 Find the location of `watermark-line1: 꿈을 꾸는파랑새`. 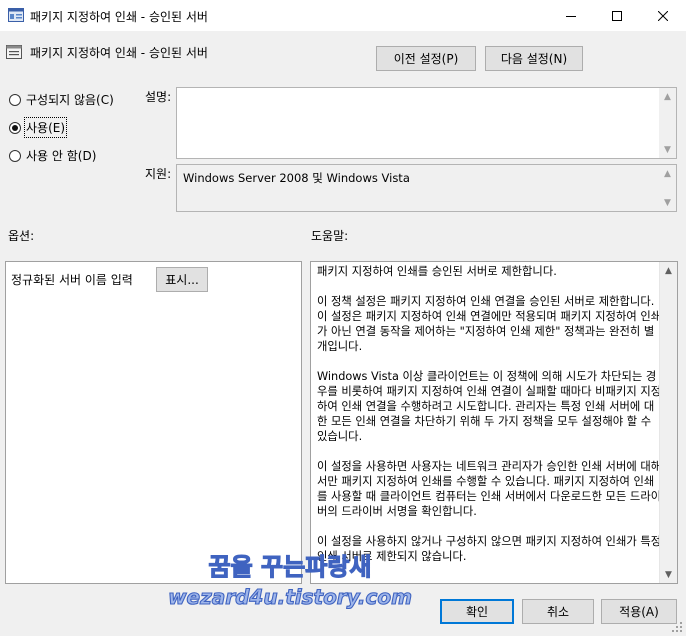

watermark-line1: 꿈을 꾸는파랑새 is located at coordinates (290, 567).